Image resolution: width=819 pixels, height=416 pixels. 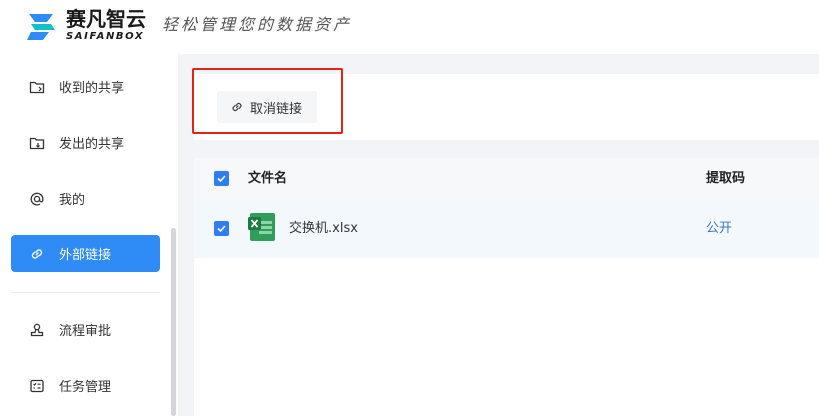 I want to click on column-header-code: 提取码, so click(x=725, y=179).